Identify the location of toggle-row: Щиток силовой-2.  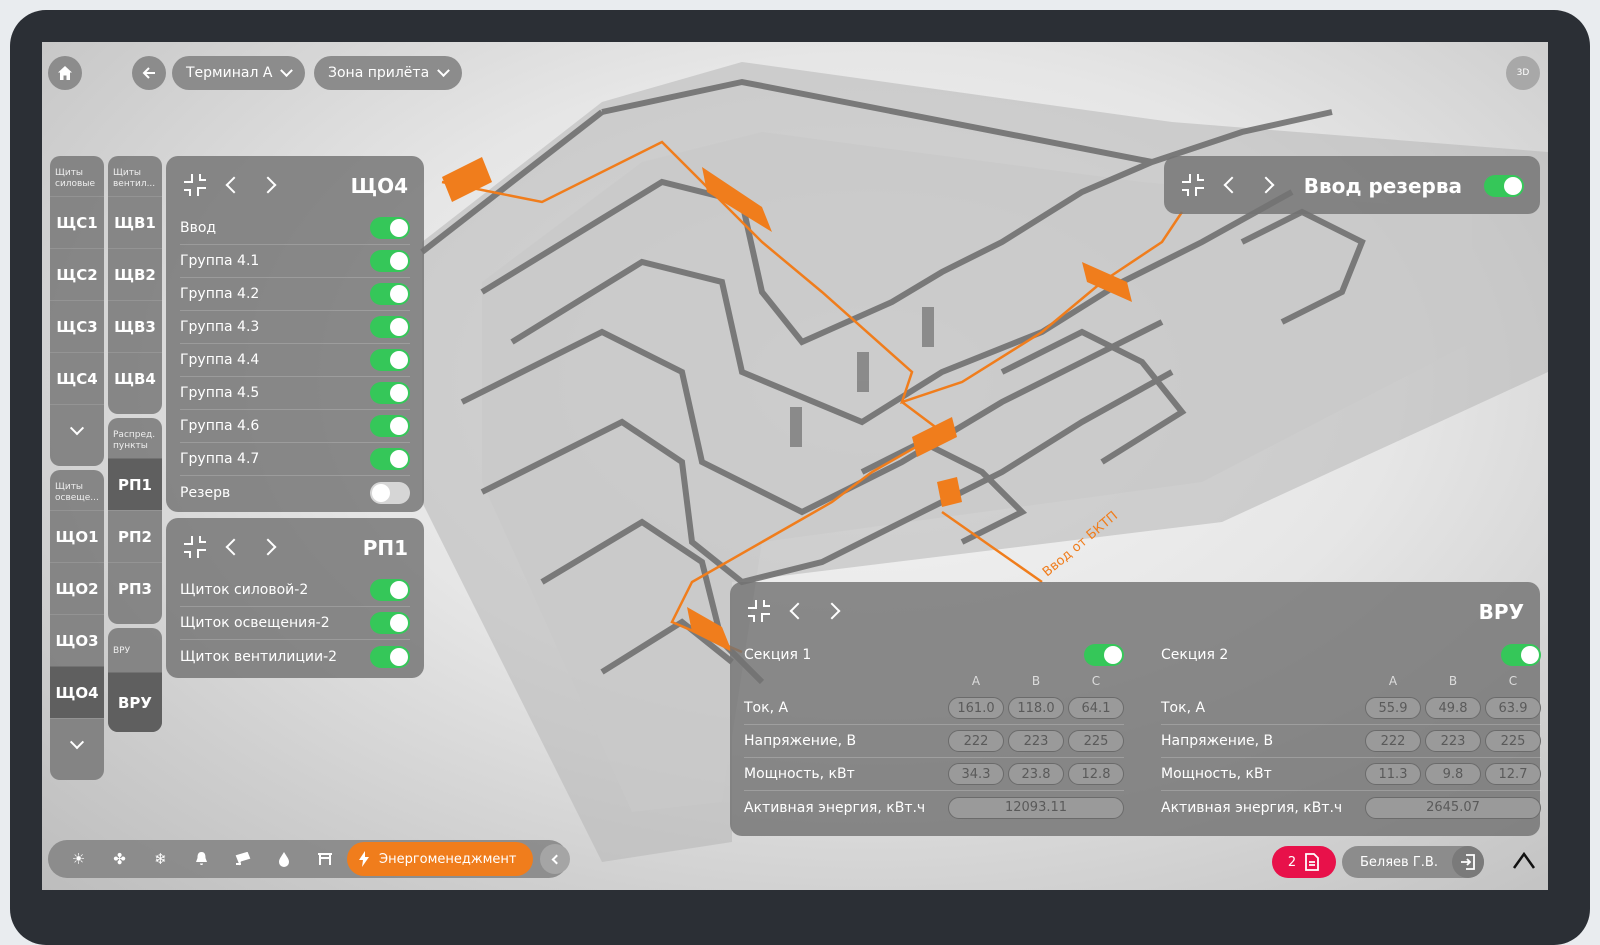
(295, 590).